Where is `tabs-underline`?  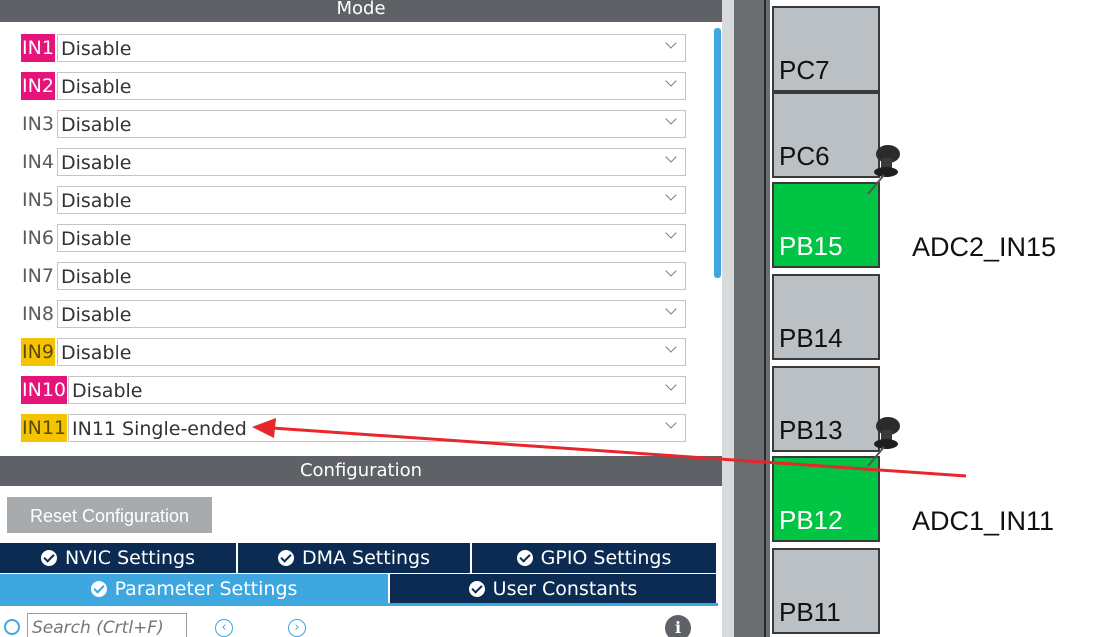 tabs-underline is located at coordinates (359, 604).